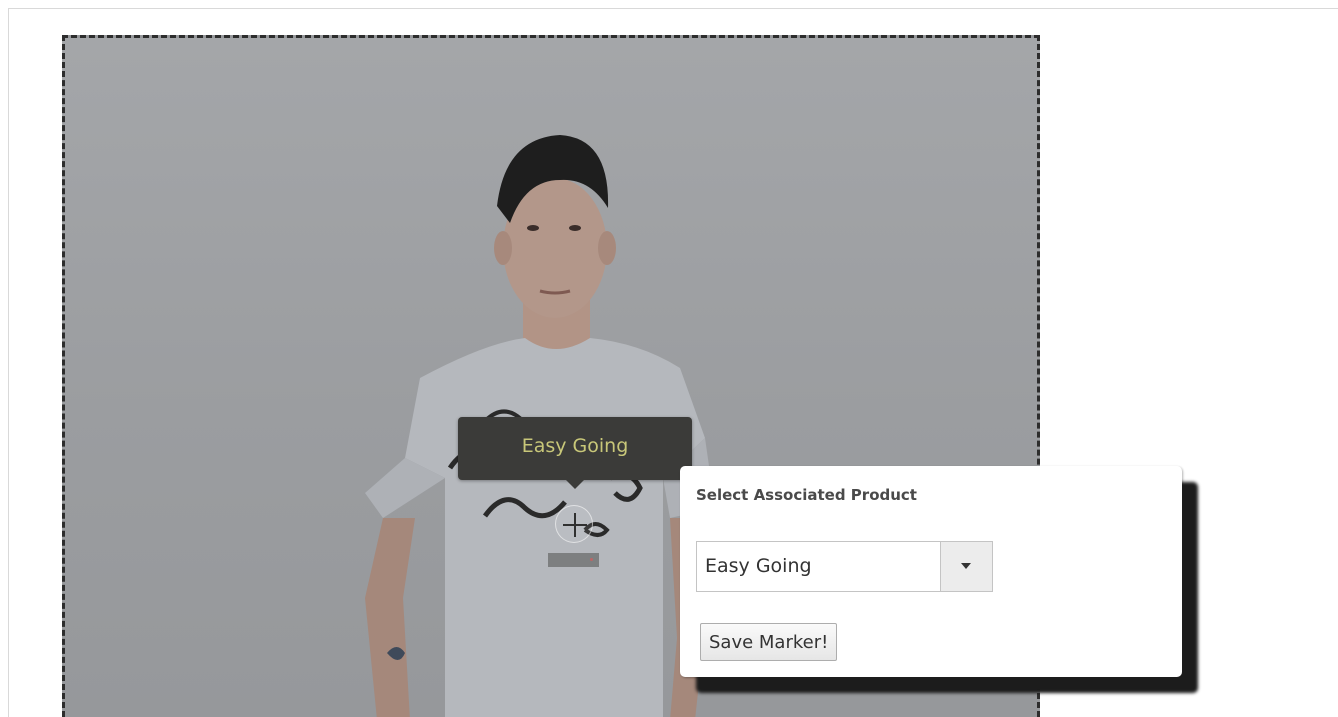  Describe the element at coordinates (591, 559) in the screenshot. I see `handle-dot-icon` at that location.